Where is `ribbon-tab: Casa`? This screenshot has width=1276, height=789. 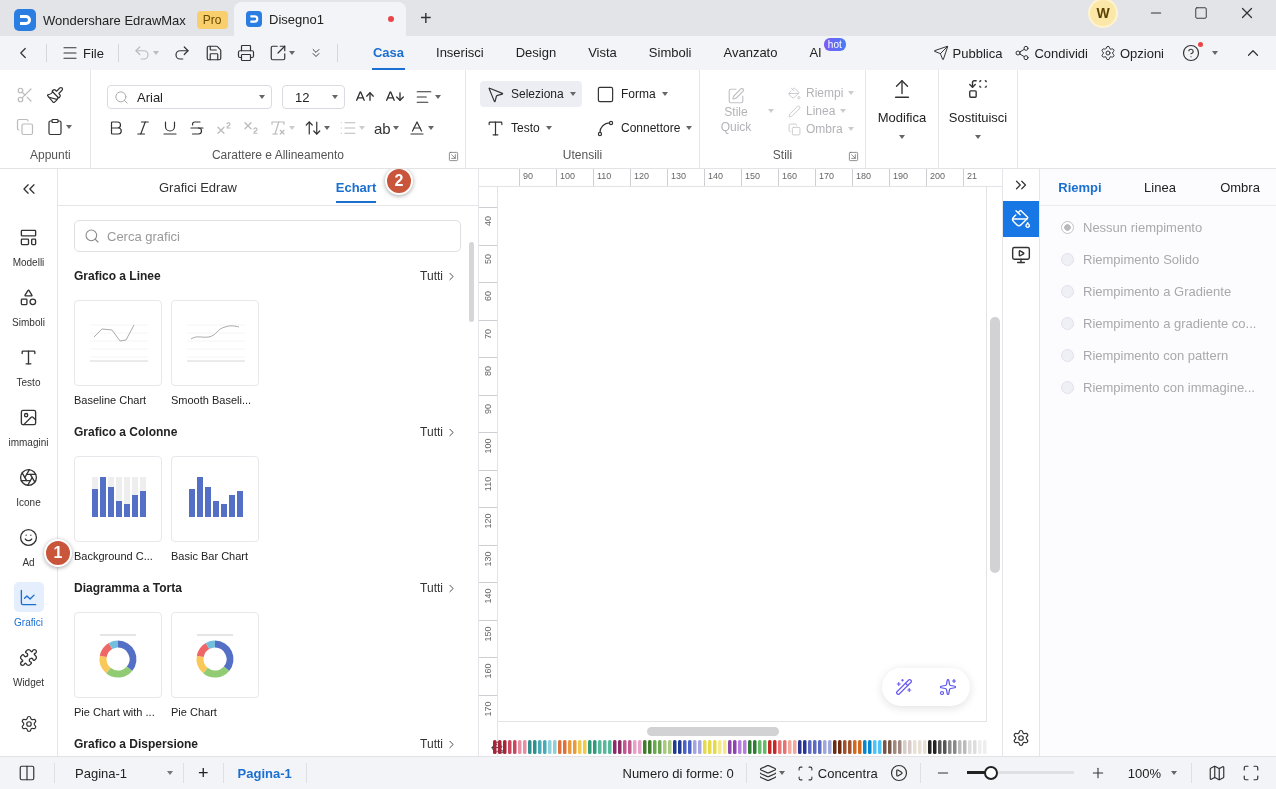
ribbon-tab: Casa is located at coordinates (388, 53).